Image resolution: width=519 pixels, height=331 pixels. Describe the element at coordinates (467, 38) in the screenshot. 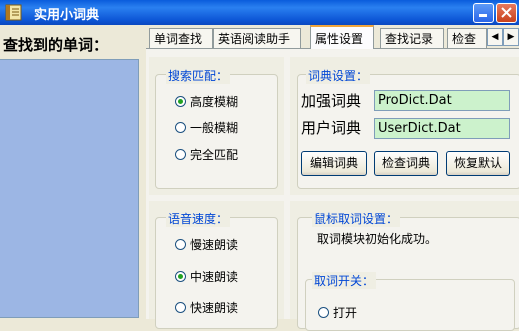

I see `tab-check: 检查` at that location.